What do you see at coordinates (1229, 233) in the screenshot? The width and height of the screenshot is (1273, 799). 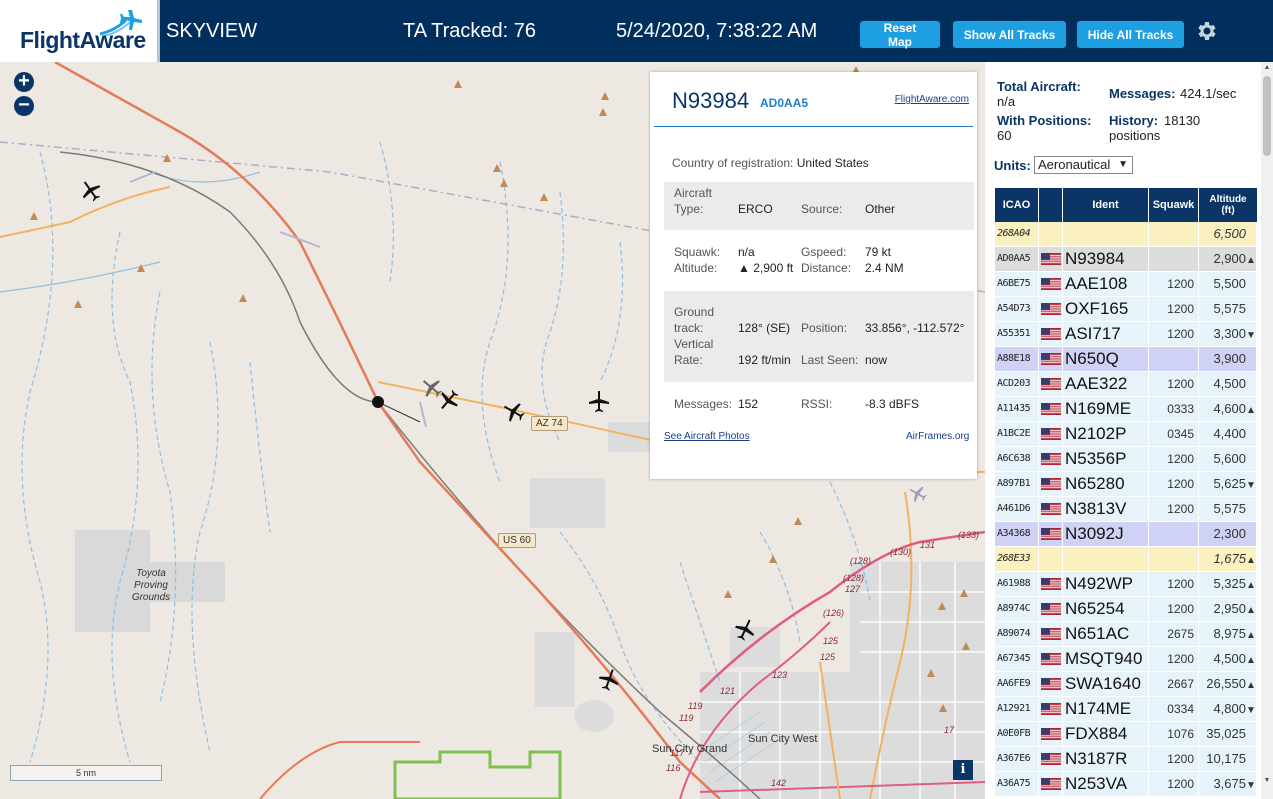 I see `altitude-value: 6,500` at bounding box center [1229, 233].